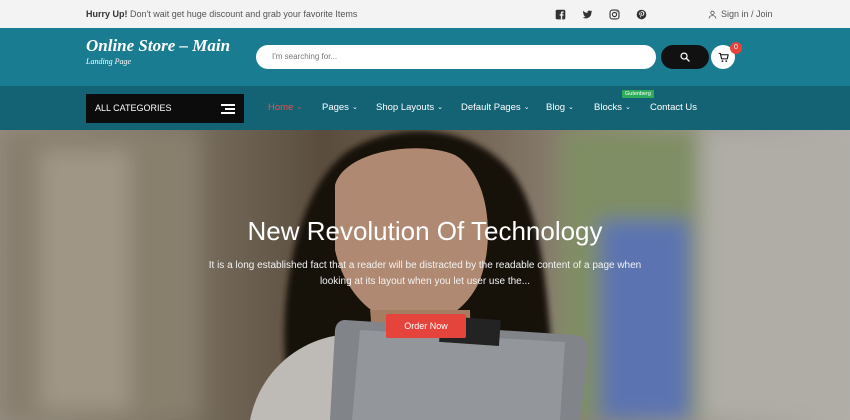 The height and width of the screenshot is (420, 850). What do you see at coordinates (556, 107) in the screenshot?
I see `nav-label-blog: Blog` at bounding box center [556, 107].